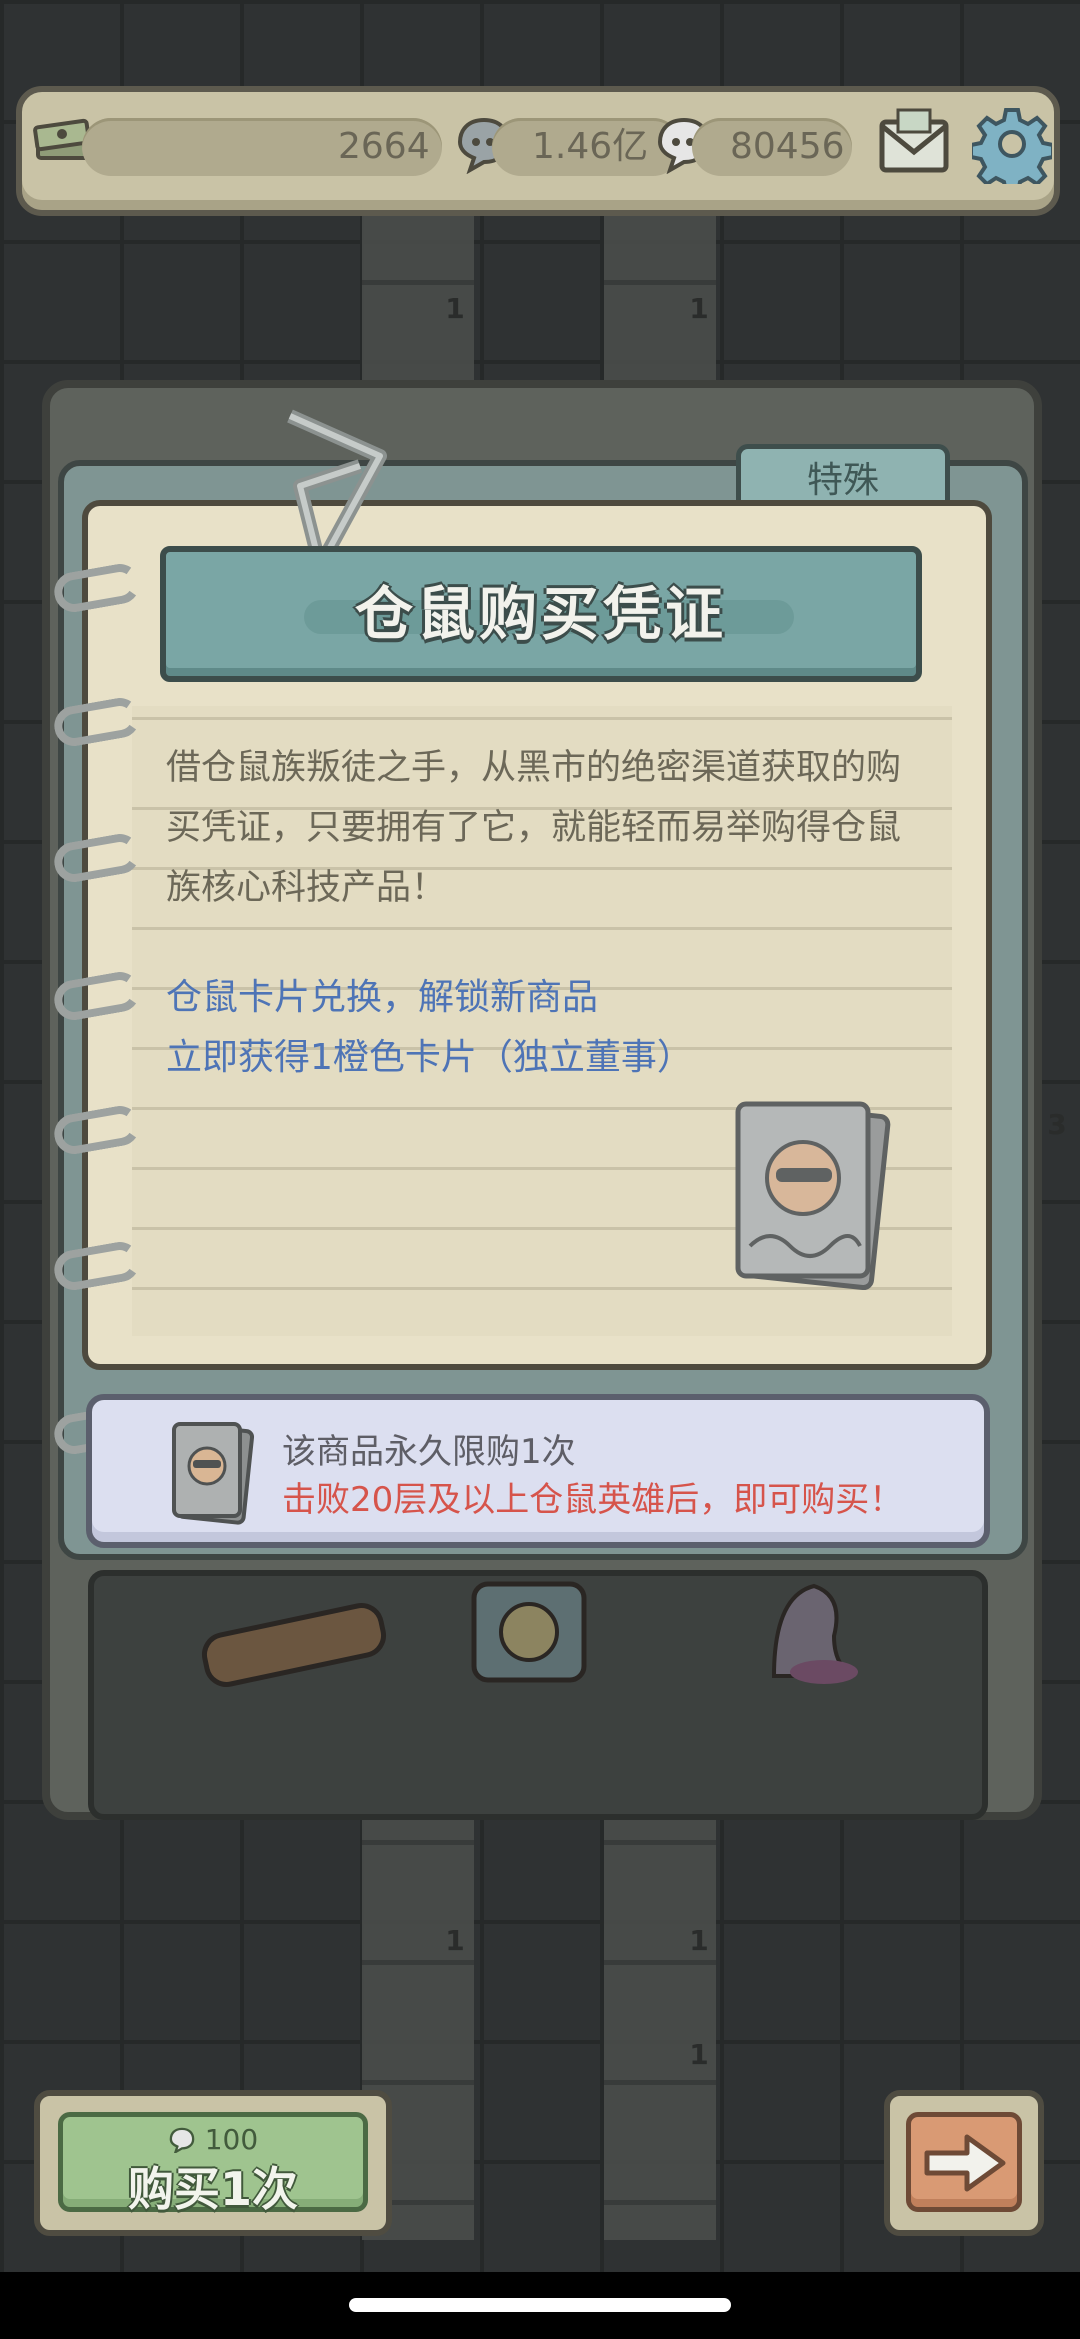 This screenshot has height=2339, width=1080. I want to click on buy-button-face: 100 购买1次, so click(213, 2164).